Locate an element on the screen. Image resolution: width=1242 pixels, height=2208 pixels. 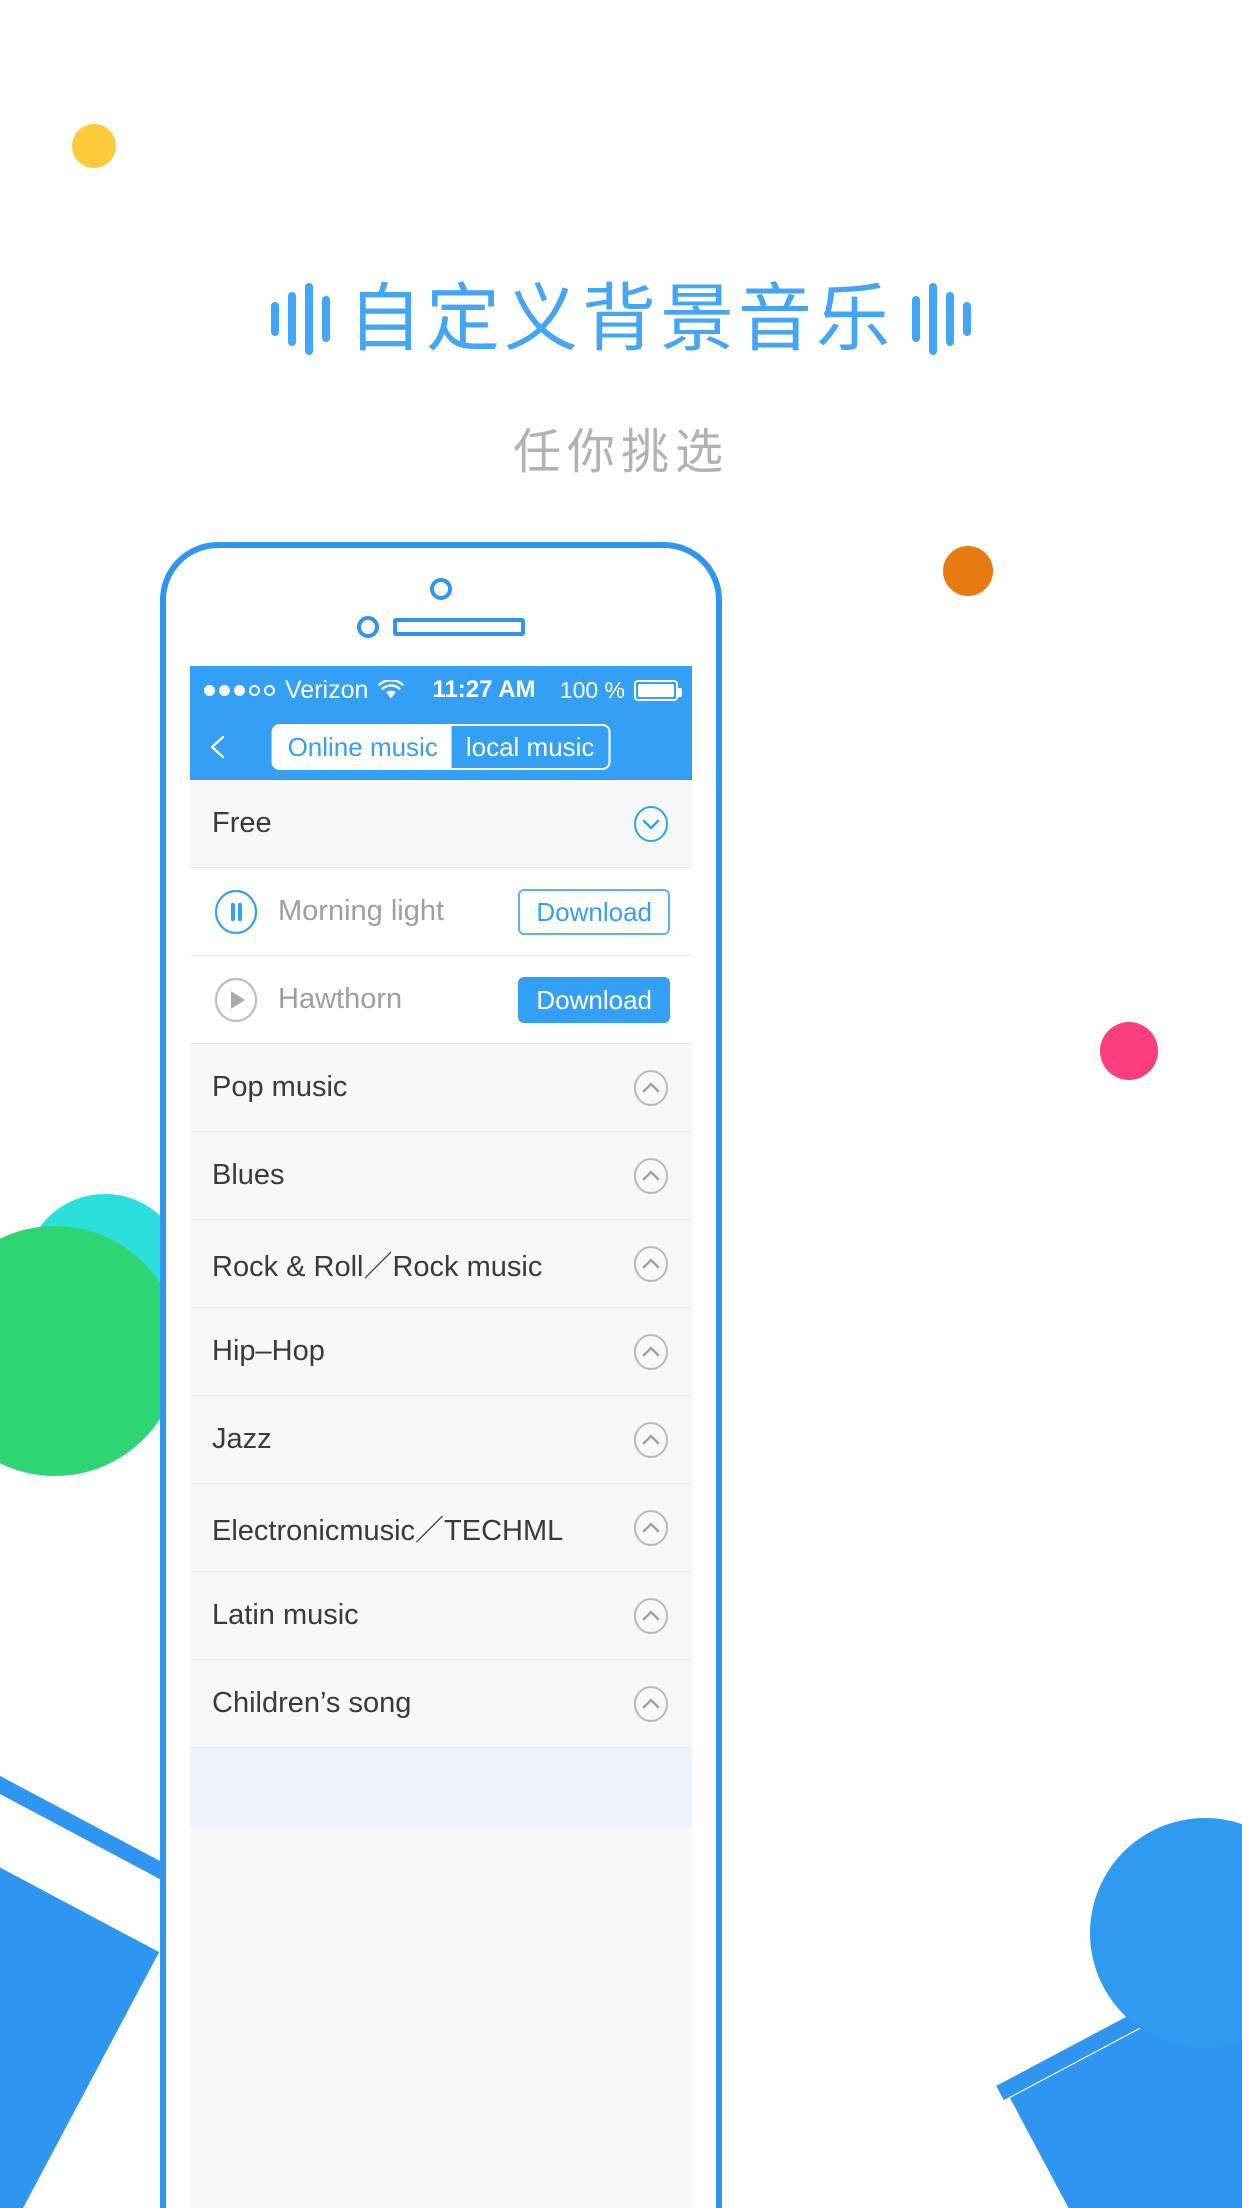
decor-ribbon-left-large is located at coordinates (80, 1958).